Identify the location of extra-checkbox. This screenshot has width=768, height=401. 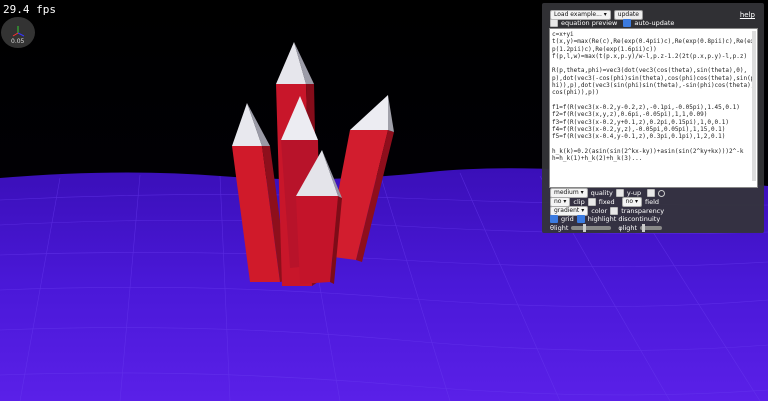
(651, 193).